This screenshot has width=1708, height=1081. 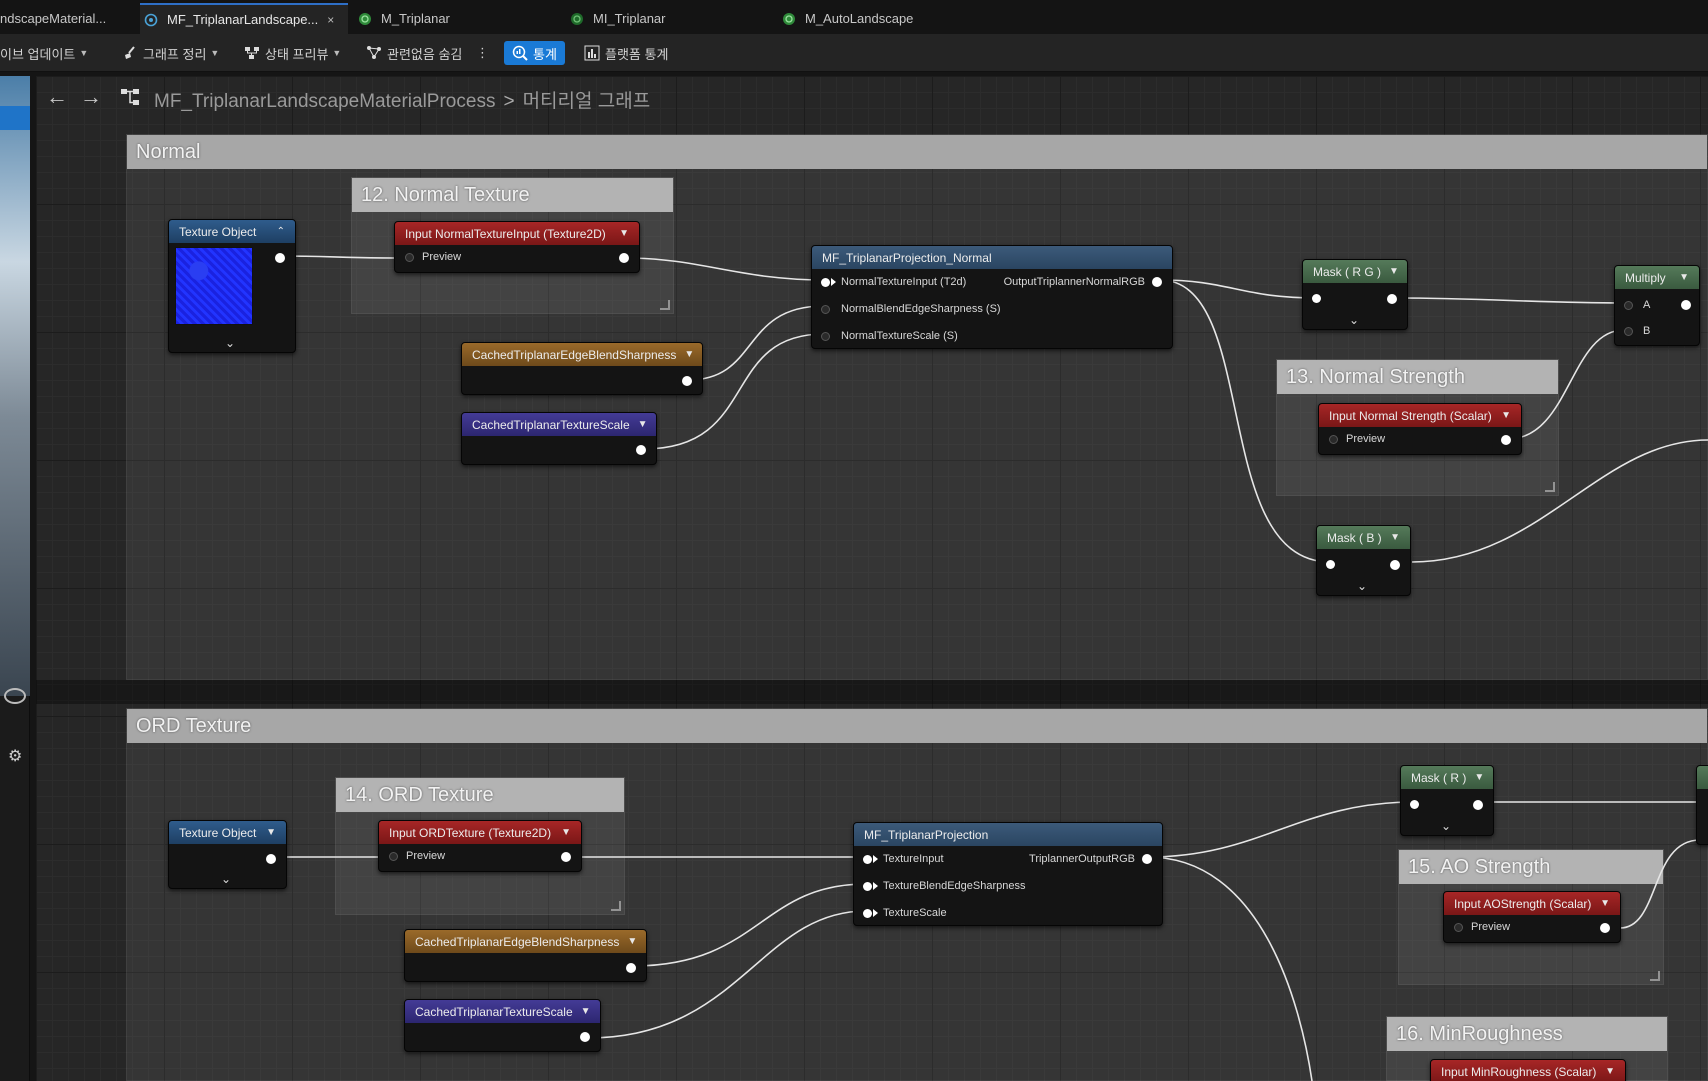 I want to click on chevron-up-icon: ⌃, so click(x=281, y=231).